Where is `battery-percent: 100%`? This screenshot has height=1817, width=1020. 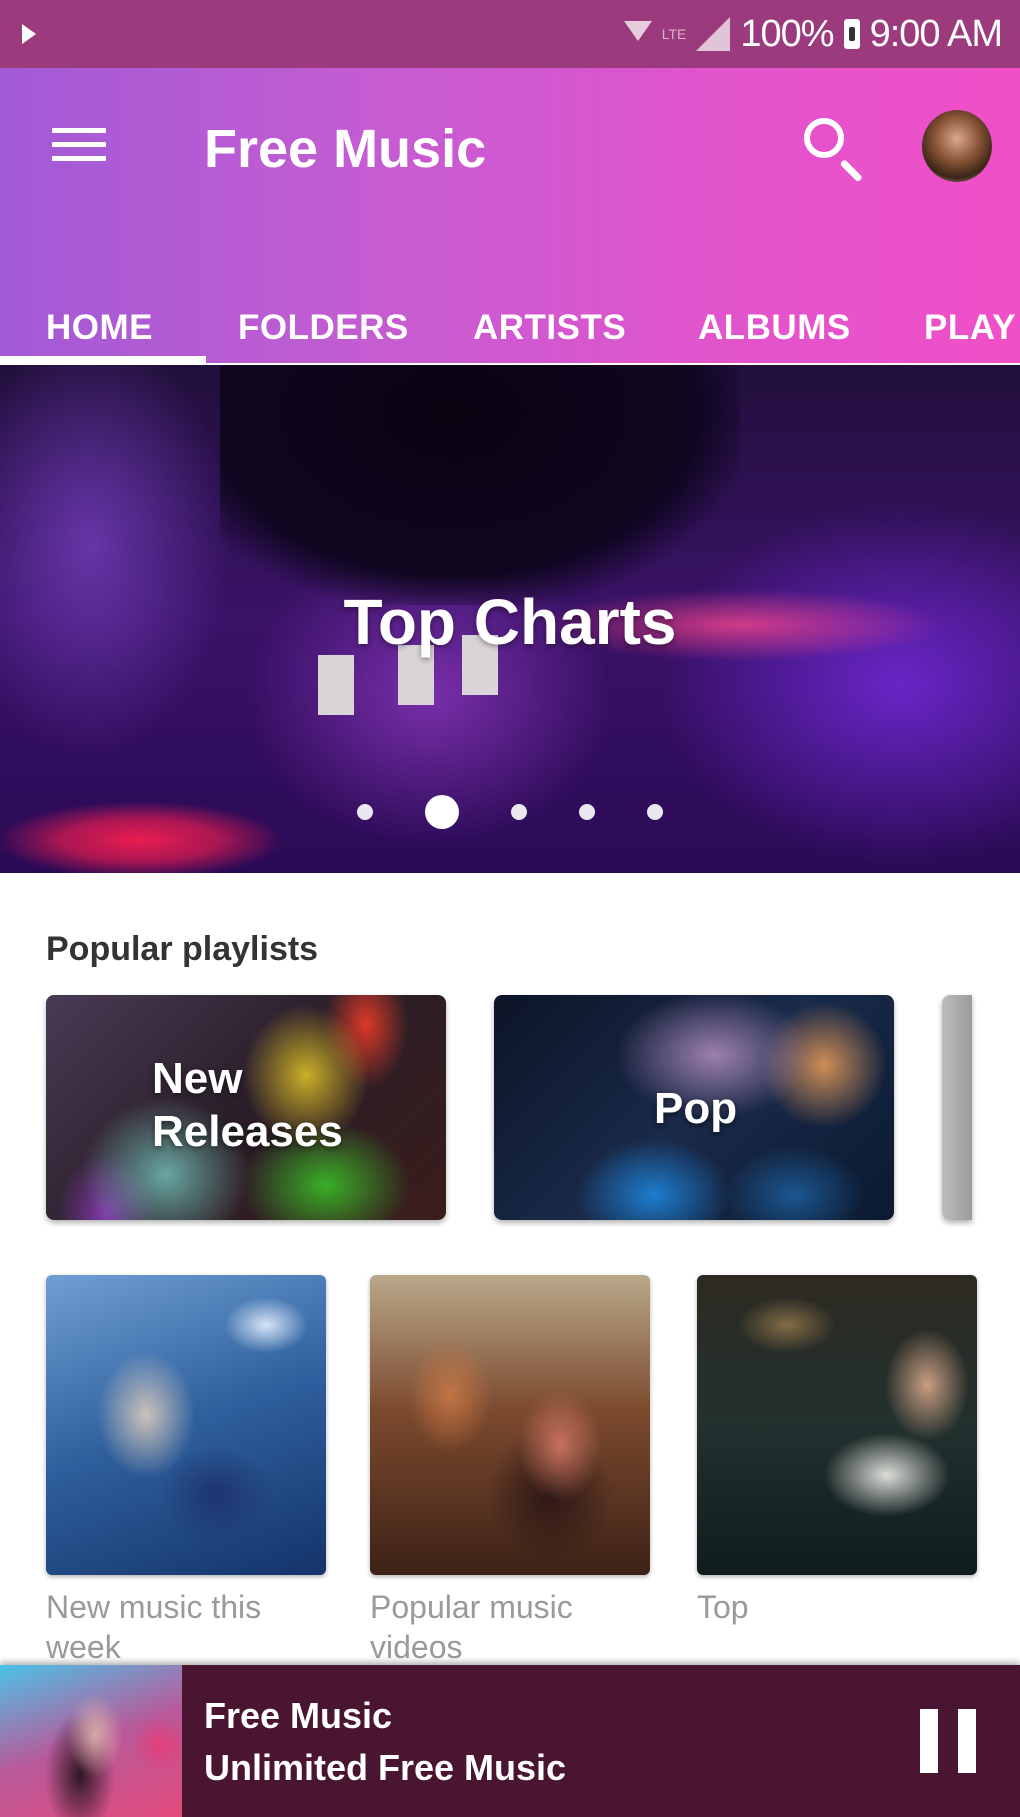
battery-percent: 100% is located at coordinates (787, 33).